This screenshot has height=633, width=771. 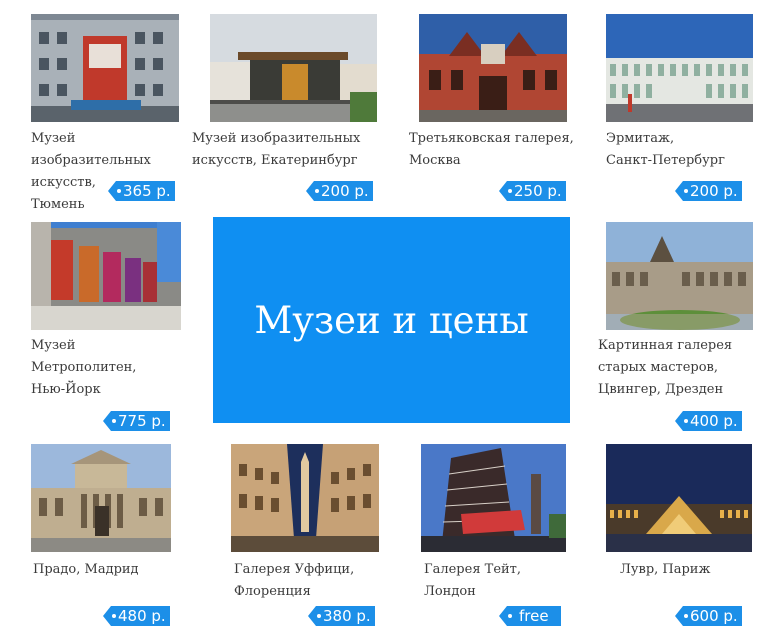 What do you see at coordinates (106, 276) in the screenshot?
I see `museum-photo-metropolitan` at bounding box center [106, 276].